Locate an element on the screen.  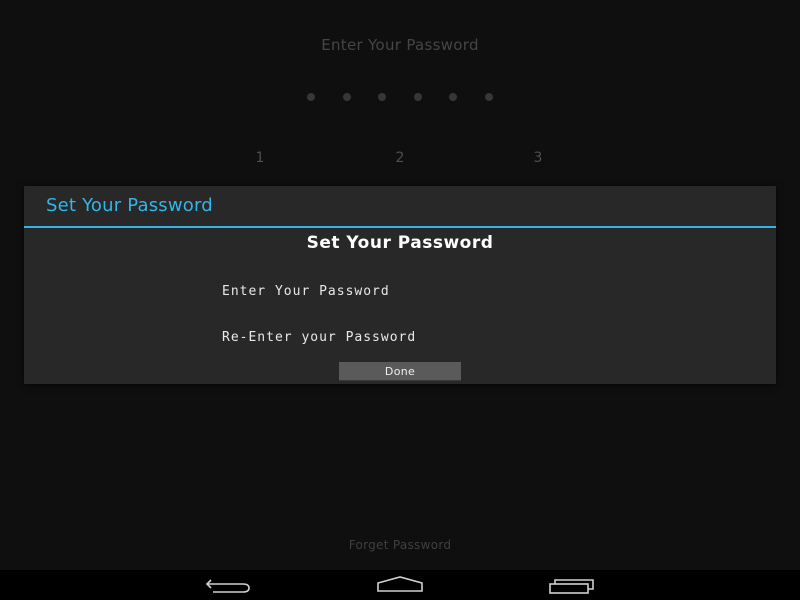
dialog-heading: Set Your Password is located at coordinates (400, 243).